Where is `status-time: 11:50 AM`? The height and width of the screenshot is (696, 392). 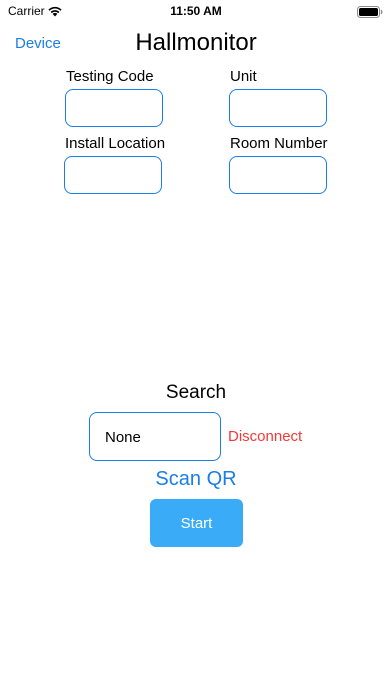
status-time: 11:50 AM is located at coordinates (196, 11).